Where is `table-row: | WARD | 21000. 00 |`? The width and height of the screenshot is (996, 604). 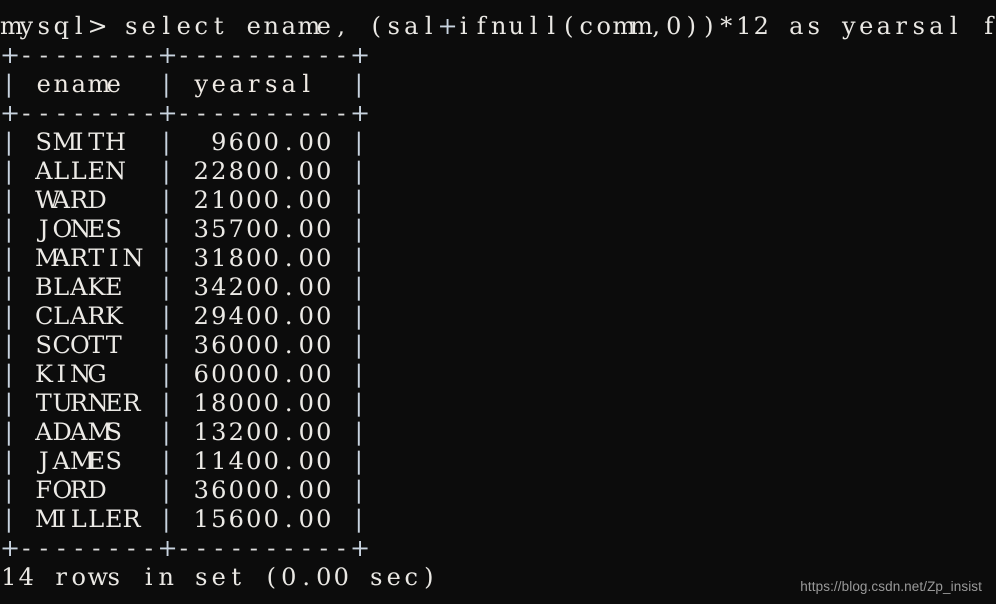
table-row: | WARD | 21000. 00 | is located at coordinates (183, 200).